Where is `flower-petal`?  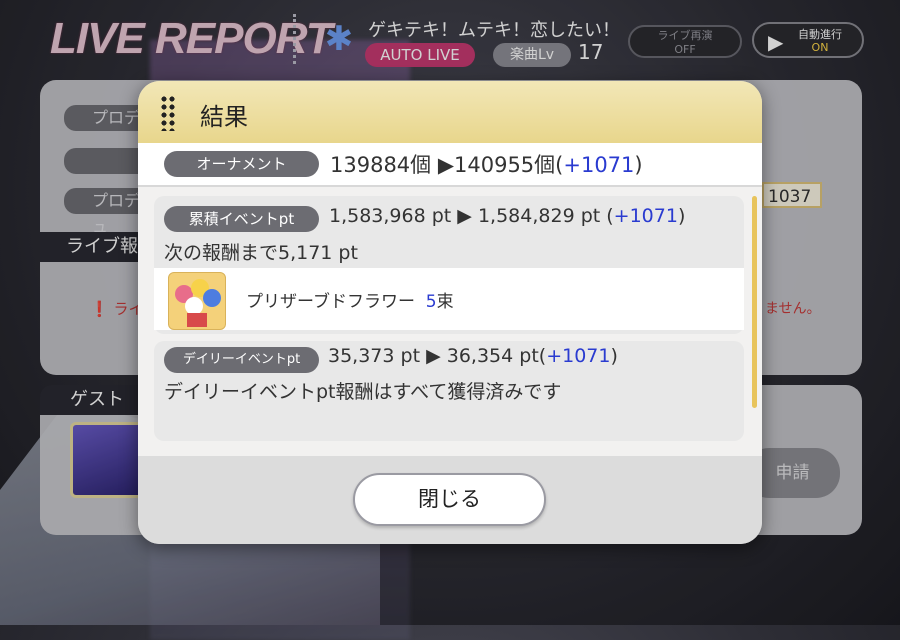
flower-petal is located at coordinates (212, 298).